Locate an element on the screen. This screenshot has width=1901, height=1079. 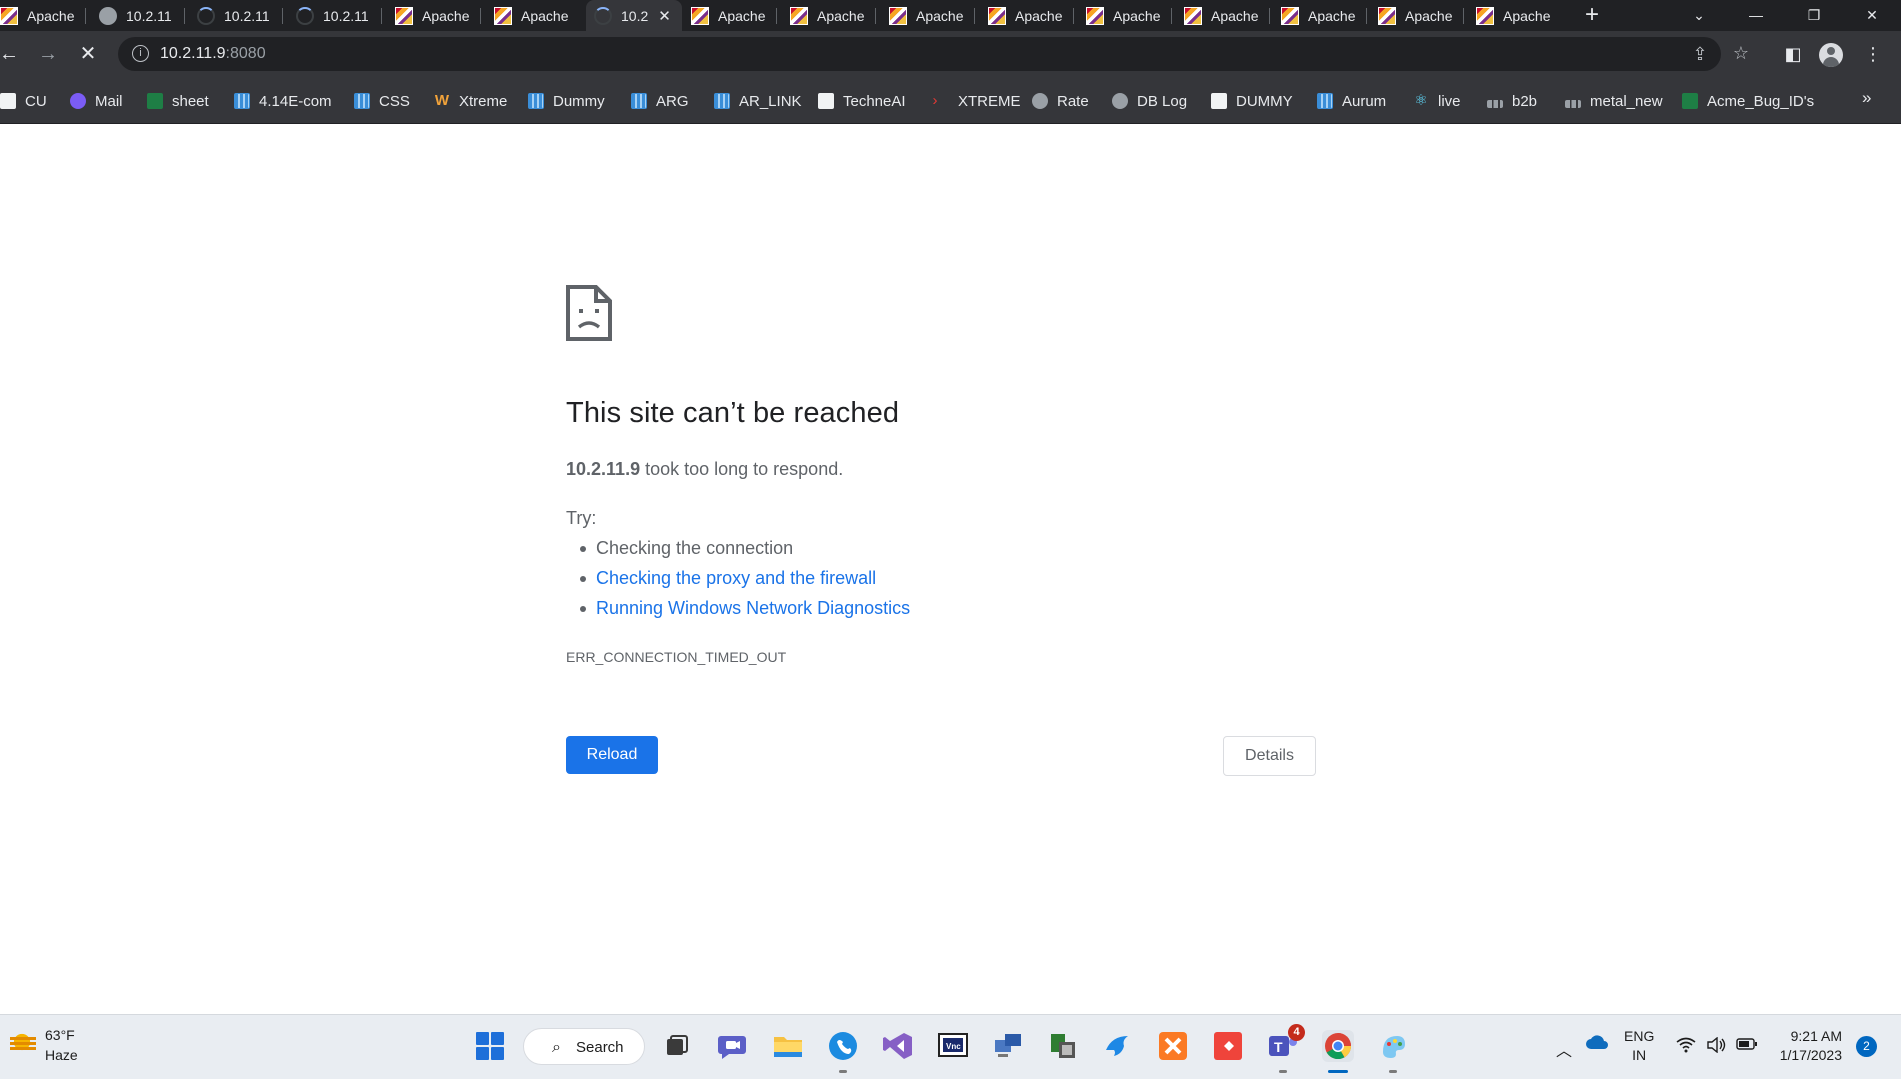
anydesk-icon is located at coordinates (1228, 1046).